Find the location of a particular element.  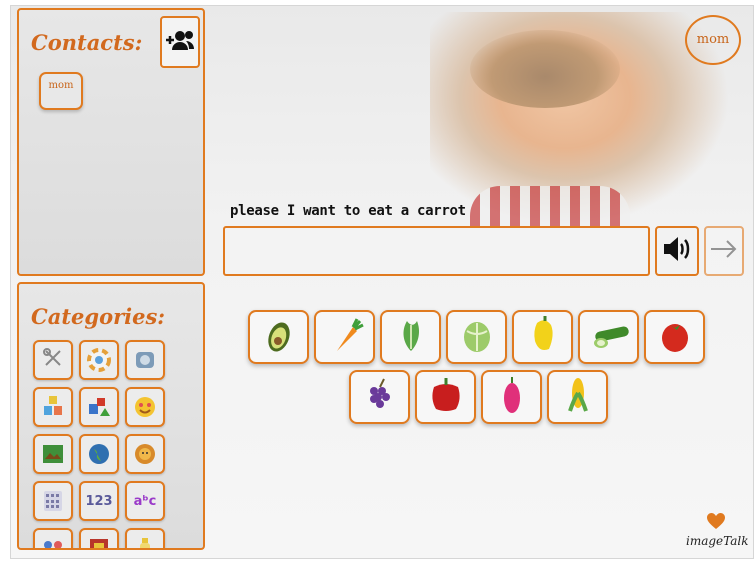

contacts-title: Contacts: is located at coordinates (87, 42).